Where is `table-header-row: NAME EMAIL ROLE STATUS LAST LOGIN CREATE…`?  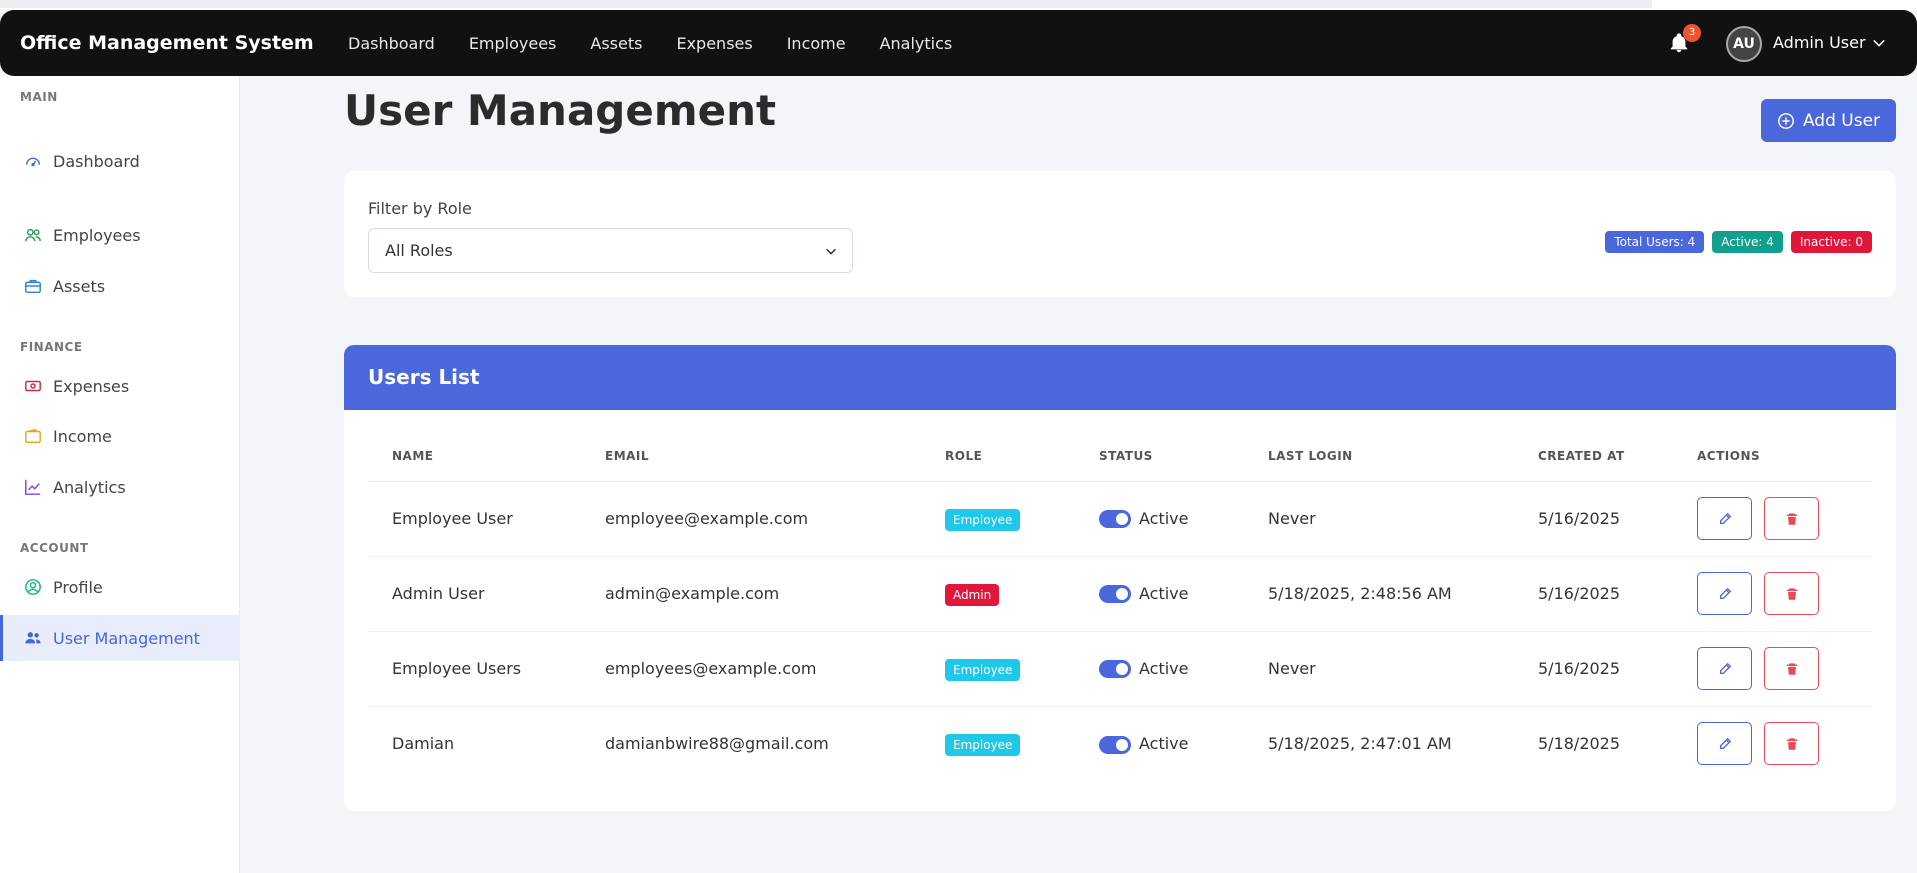
table-header-row: NAME EMAIL ROLE STATUS LAST LOGIN CREATE… is located at coordinates (1120, 456).